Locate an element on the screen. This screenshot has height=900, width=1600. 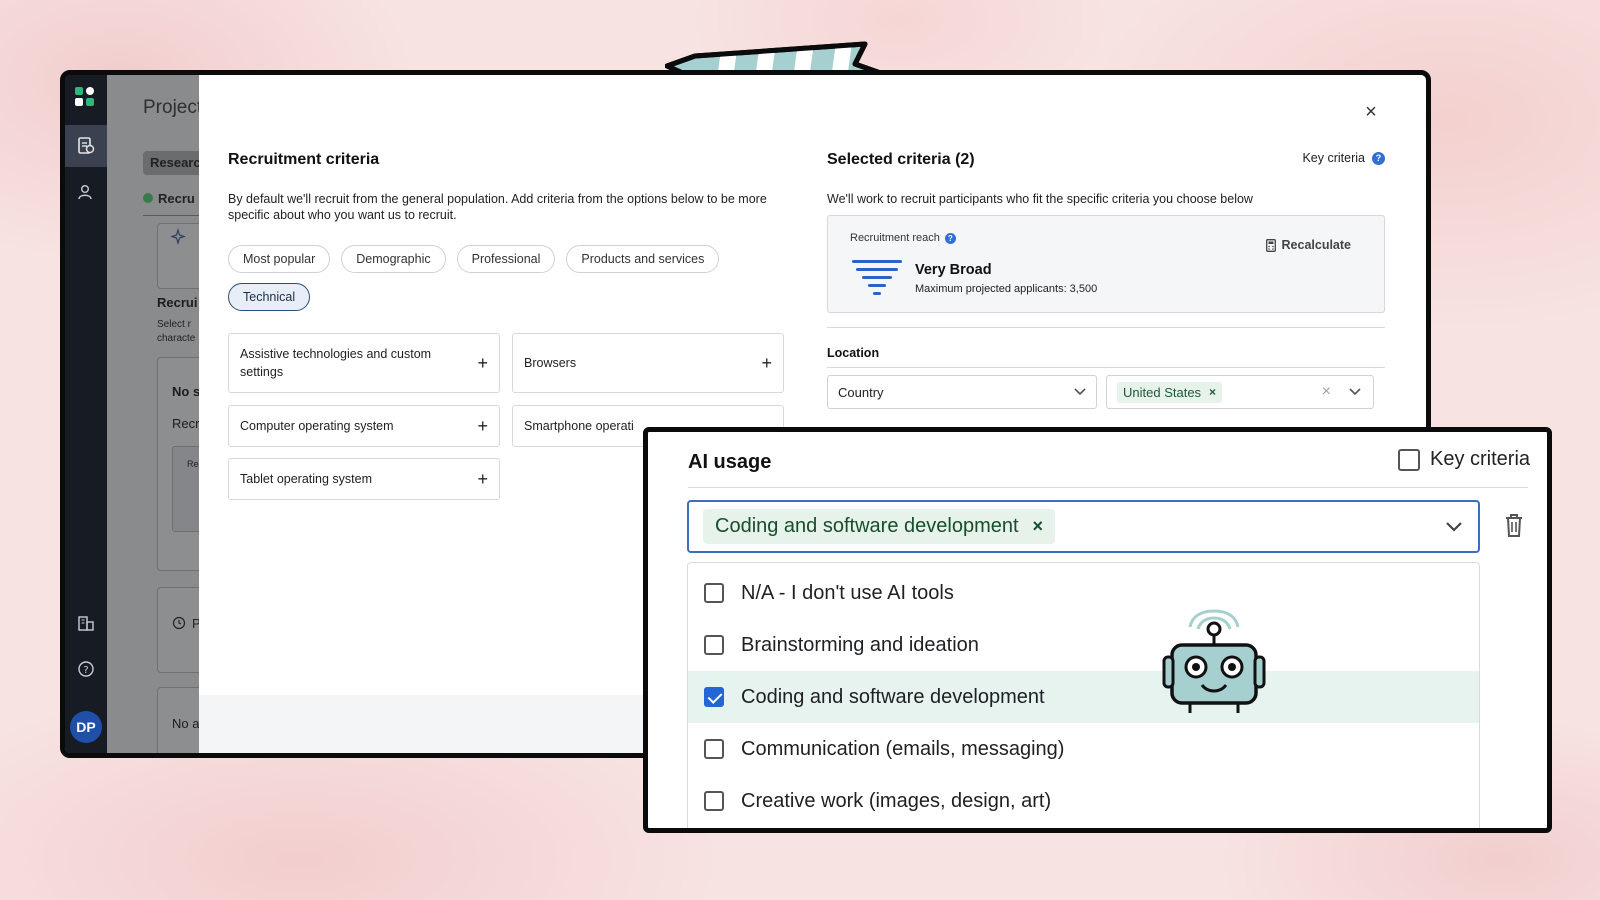
history-text: P is located at coordinates (195, 623).